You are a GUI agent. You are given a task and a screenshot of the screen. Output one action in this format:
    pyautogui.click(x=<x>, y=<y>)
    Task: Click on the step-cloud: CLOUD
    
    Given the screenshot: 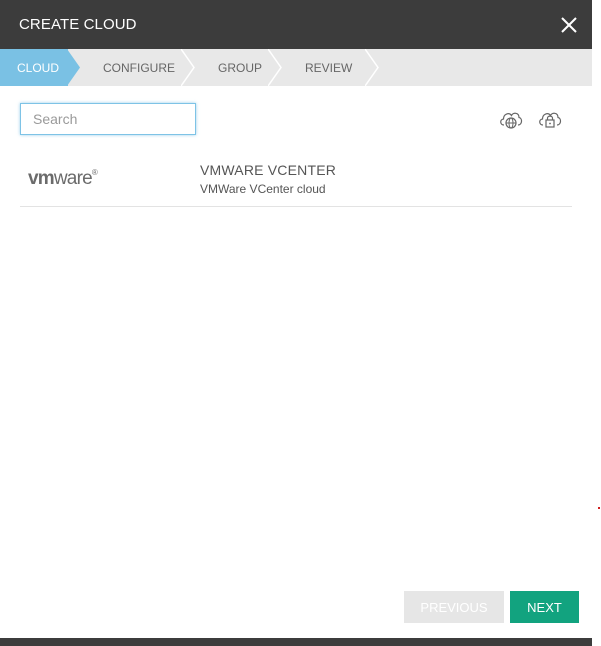 What is the action you would take?
    pyautogui.click(x=40, y=67)
    